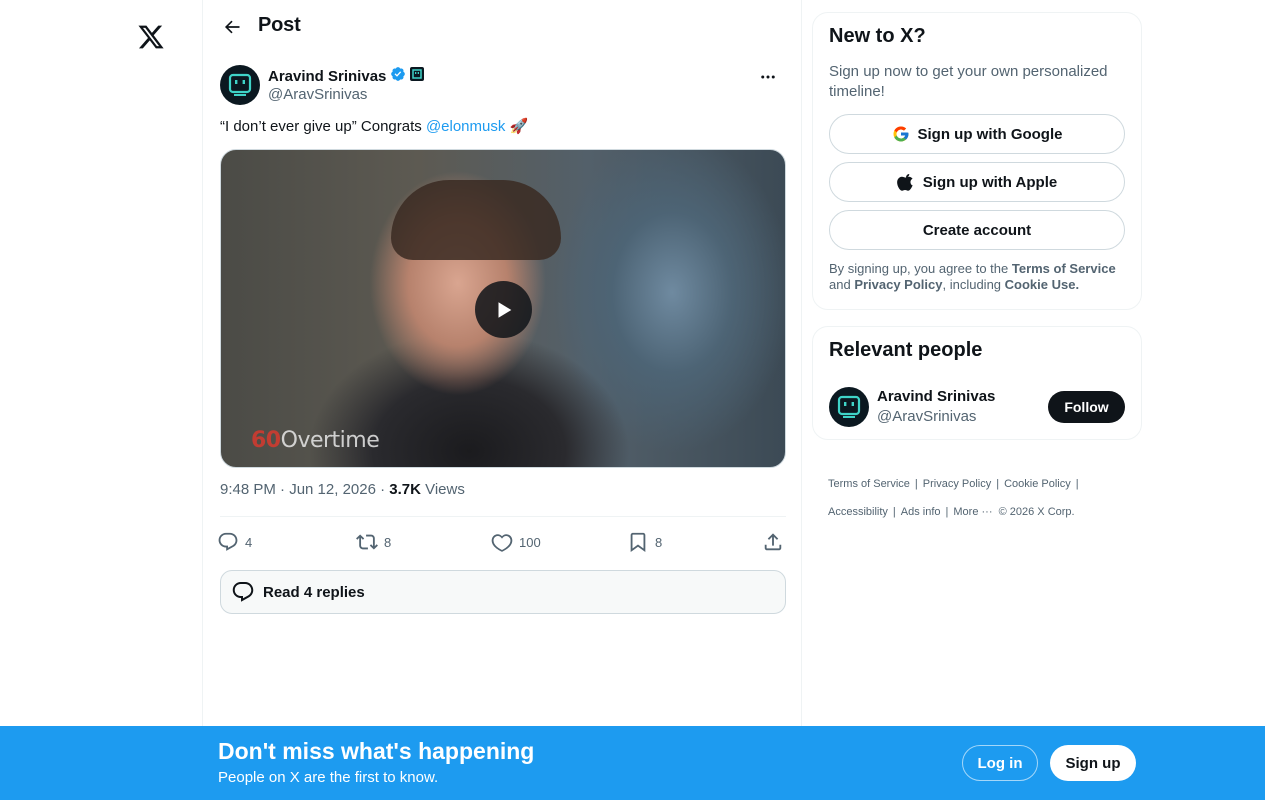  What do you see at coordinates (327, 76) in the screenshot?
I see `author-name: Aravind Srinivas` at bounding box center [327, 76].